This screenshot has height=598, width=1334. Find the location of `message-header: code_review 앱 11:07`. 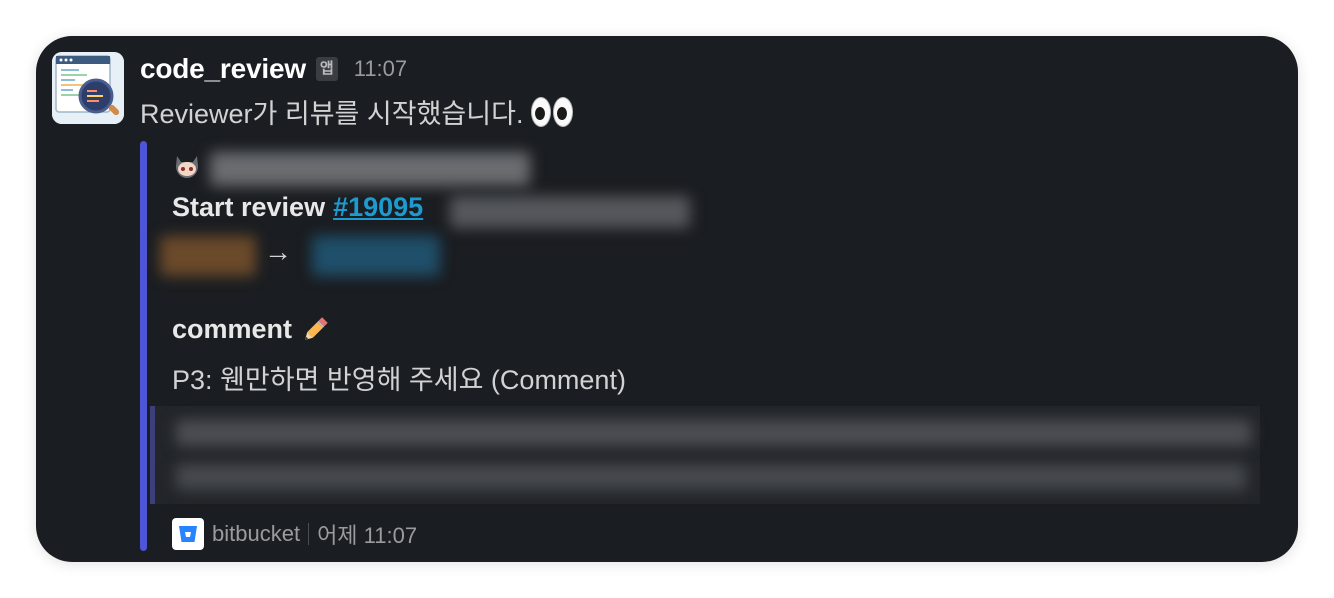

message-header: code_review 앱 11:07 is located at coordinates (273, 69).